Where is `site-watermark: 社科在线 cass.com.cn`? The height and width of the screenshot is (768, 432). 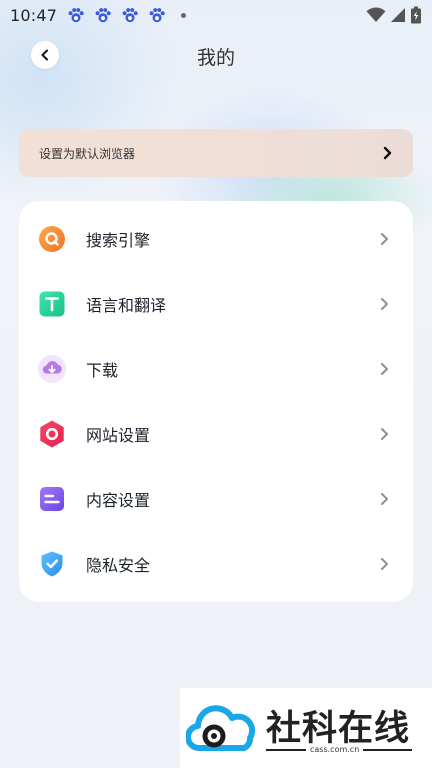
site-watermark: 社科在线 cass.com.cn is located at coordinates (306, 728).